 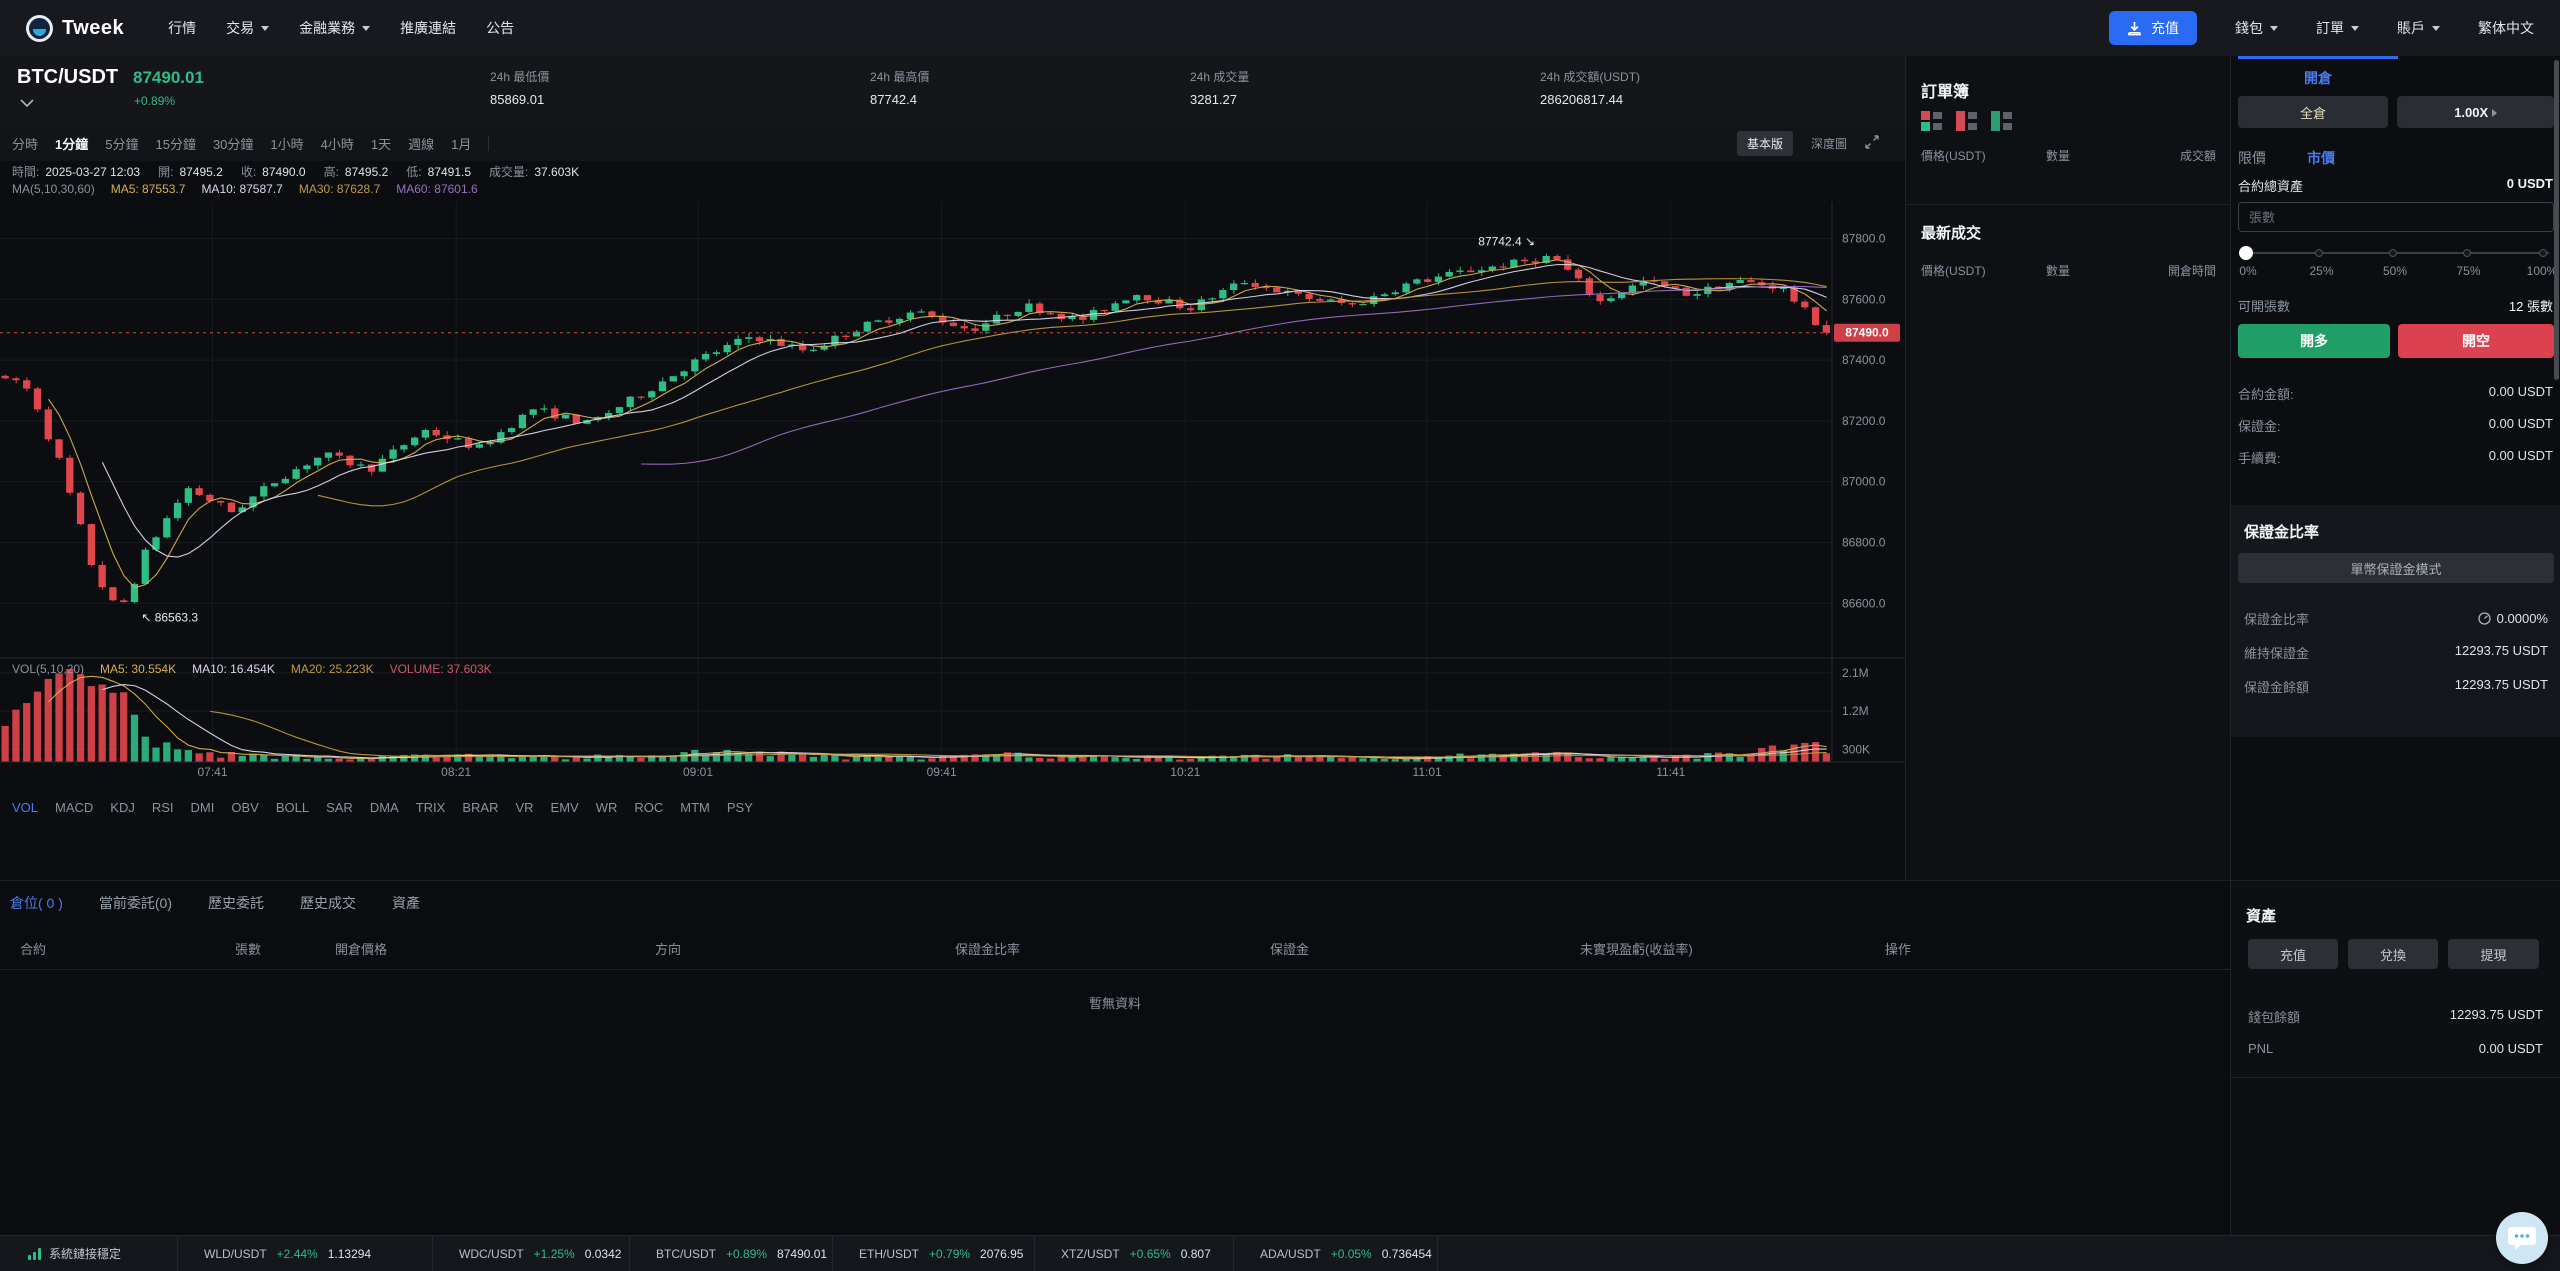 I want to click on menu-account: 賬戶, so click(x=2418, y=28).